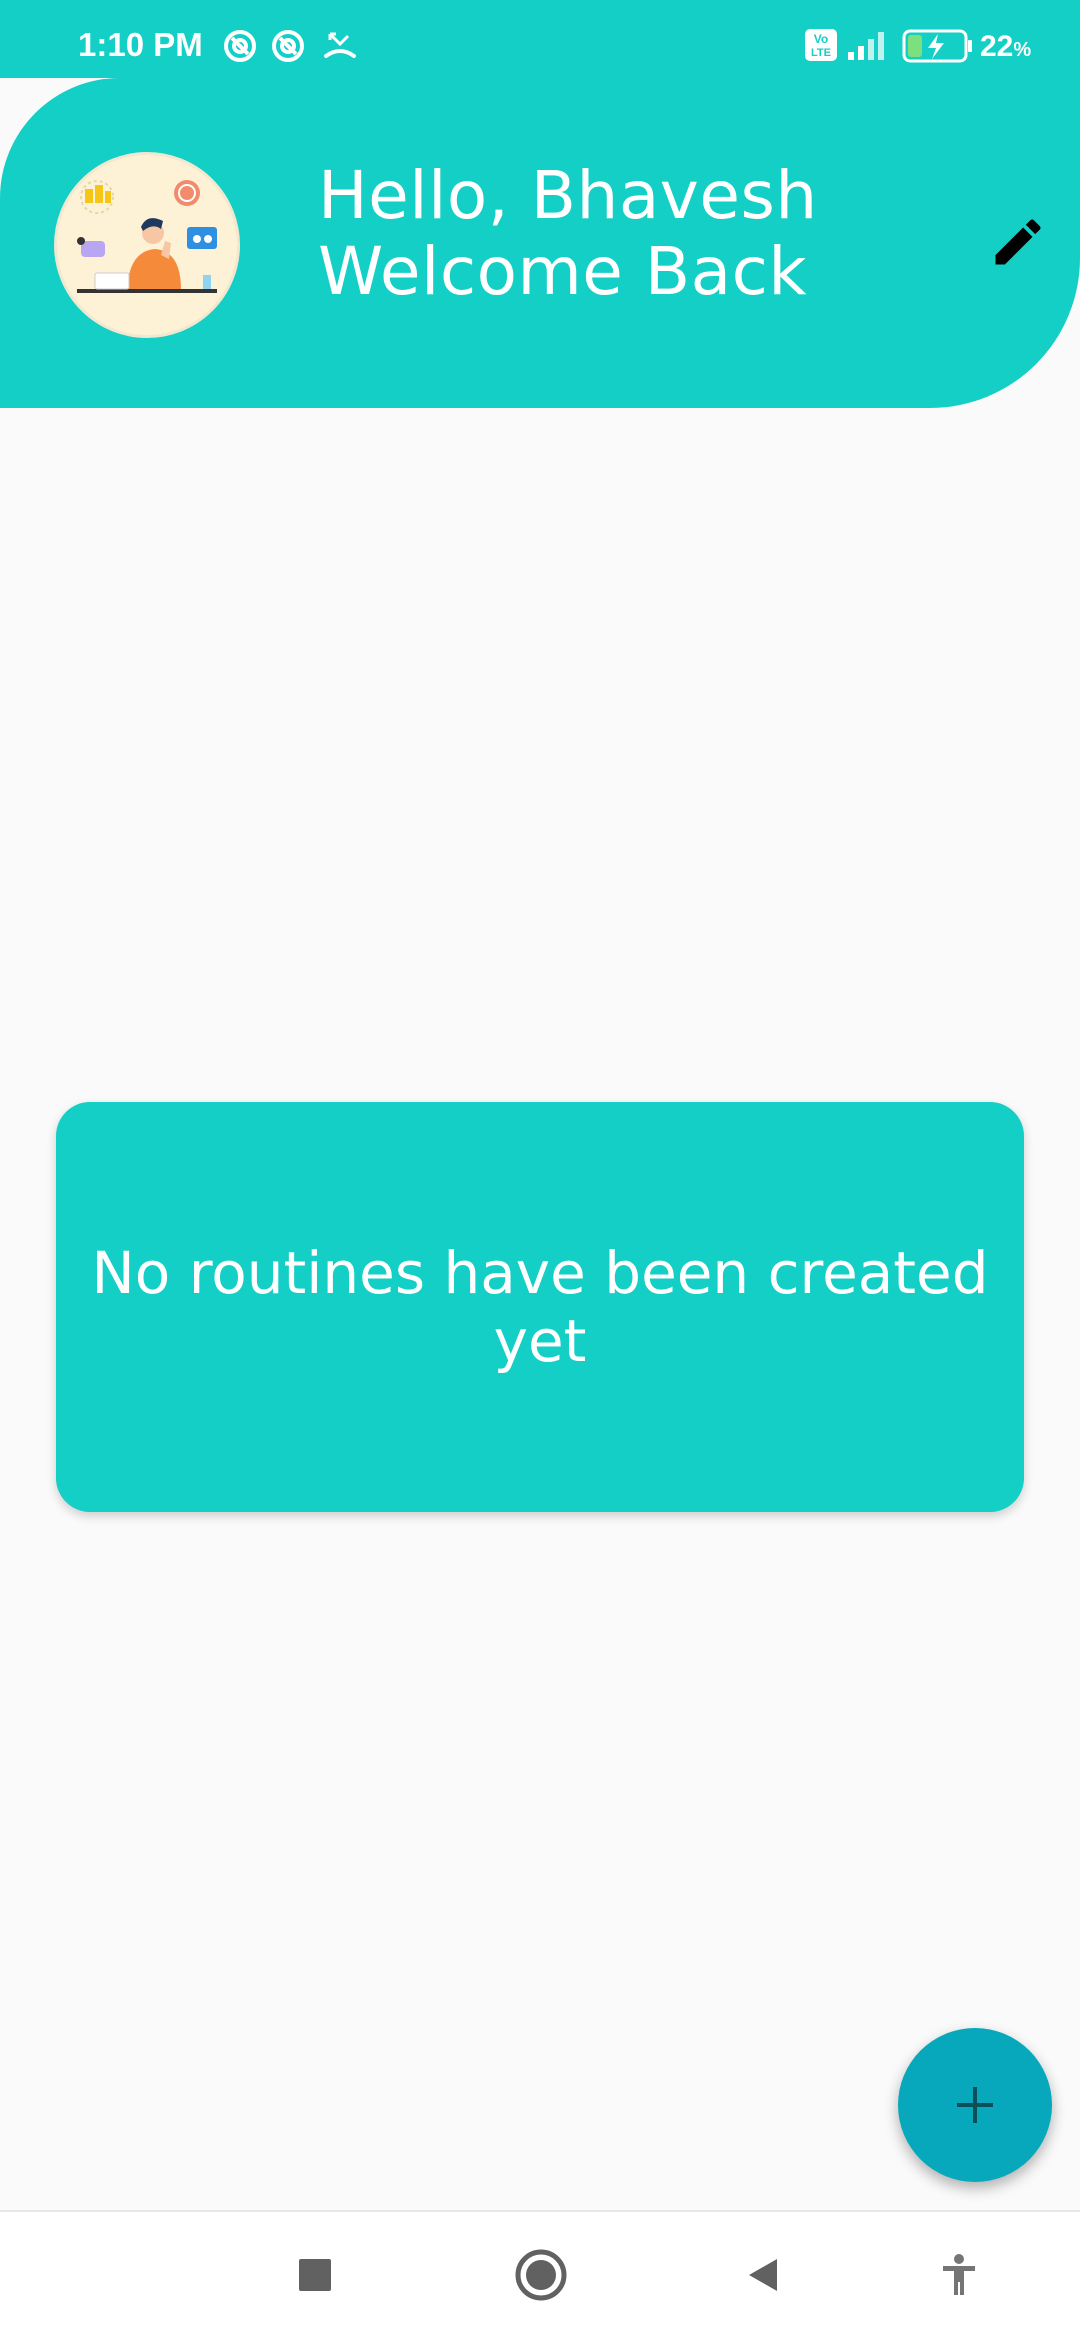  Describe the element at coordinates (563, 271) in the screenshot. I see `greeting-line-welcome: Welcome Back` at that location.